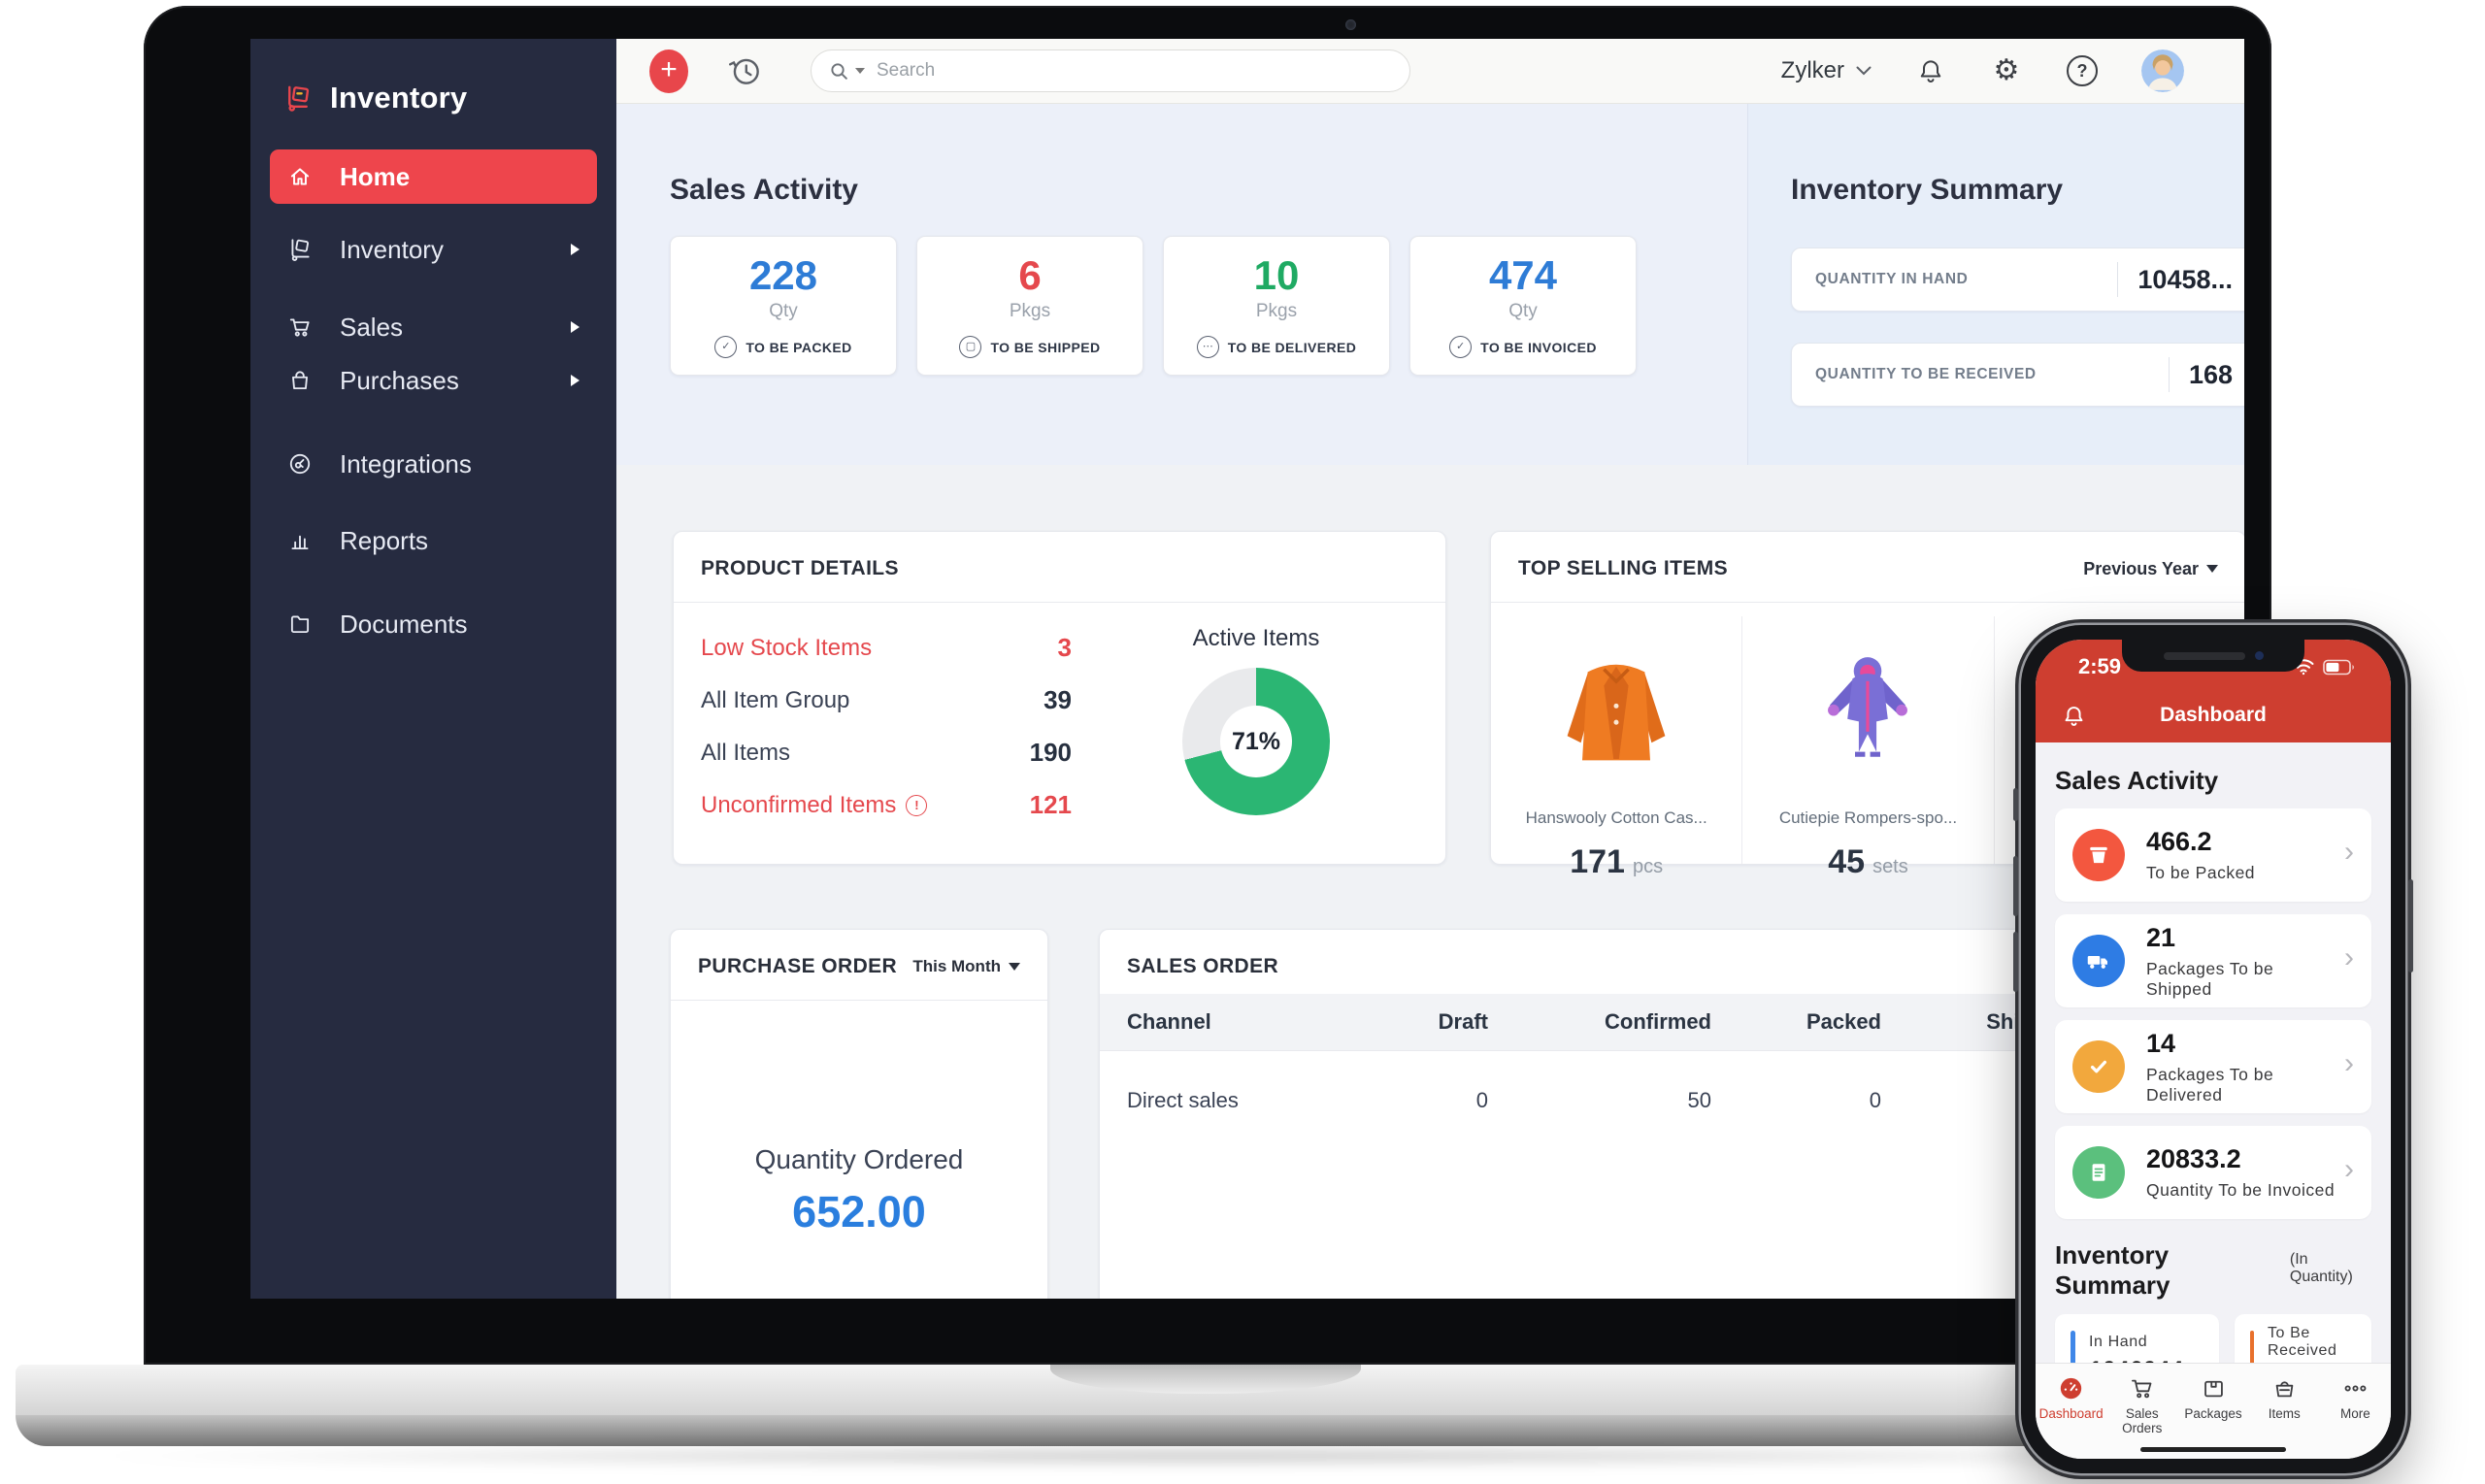 This screenshot has width=2485, height=1484. What do you see at coordinates (1699, 1100) in the screenshot?
I see `cell-confirmed: 50` at bounding box center [1699, 1100].